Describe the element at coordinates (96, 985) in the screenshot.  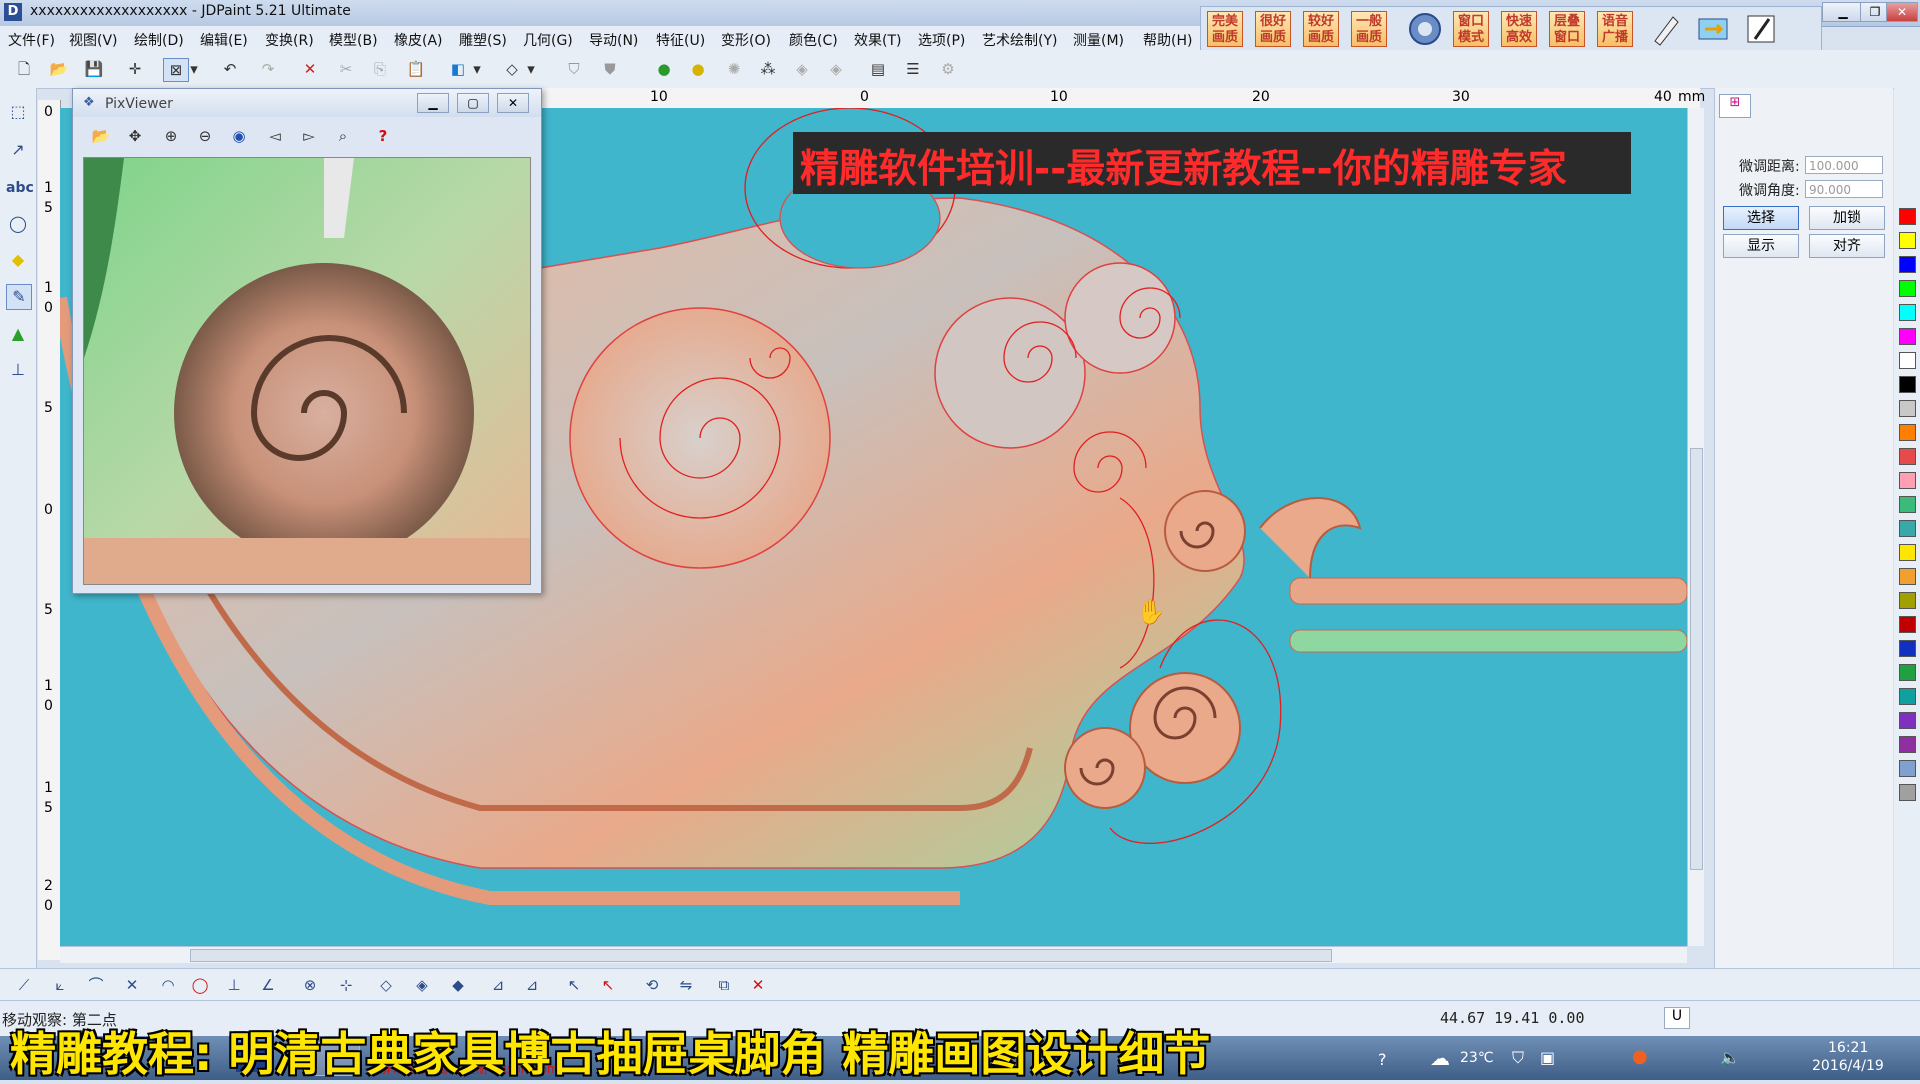
I see `curve-snap-icon: ⌒` at that location.